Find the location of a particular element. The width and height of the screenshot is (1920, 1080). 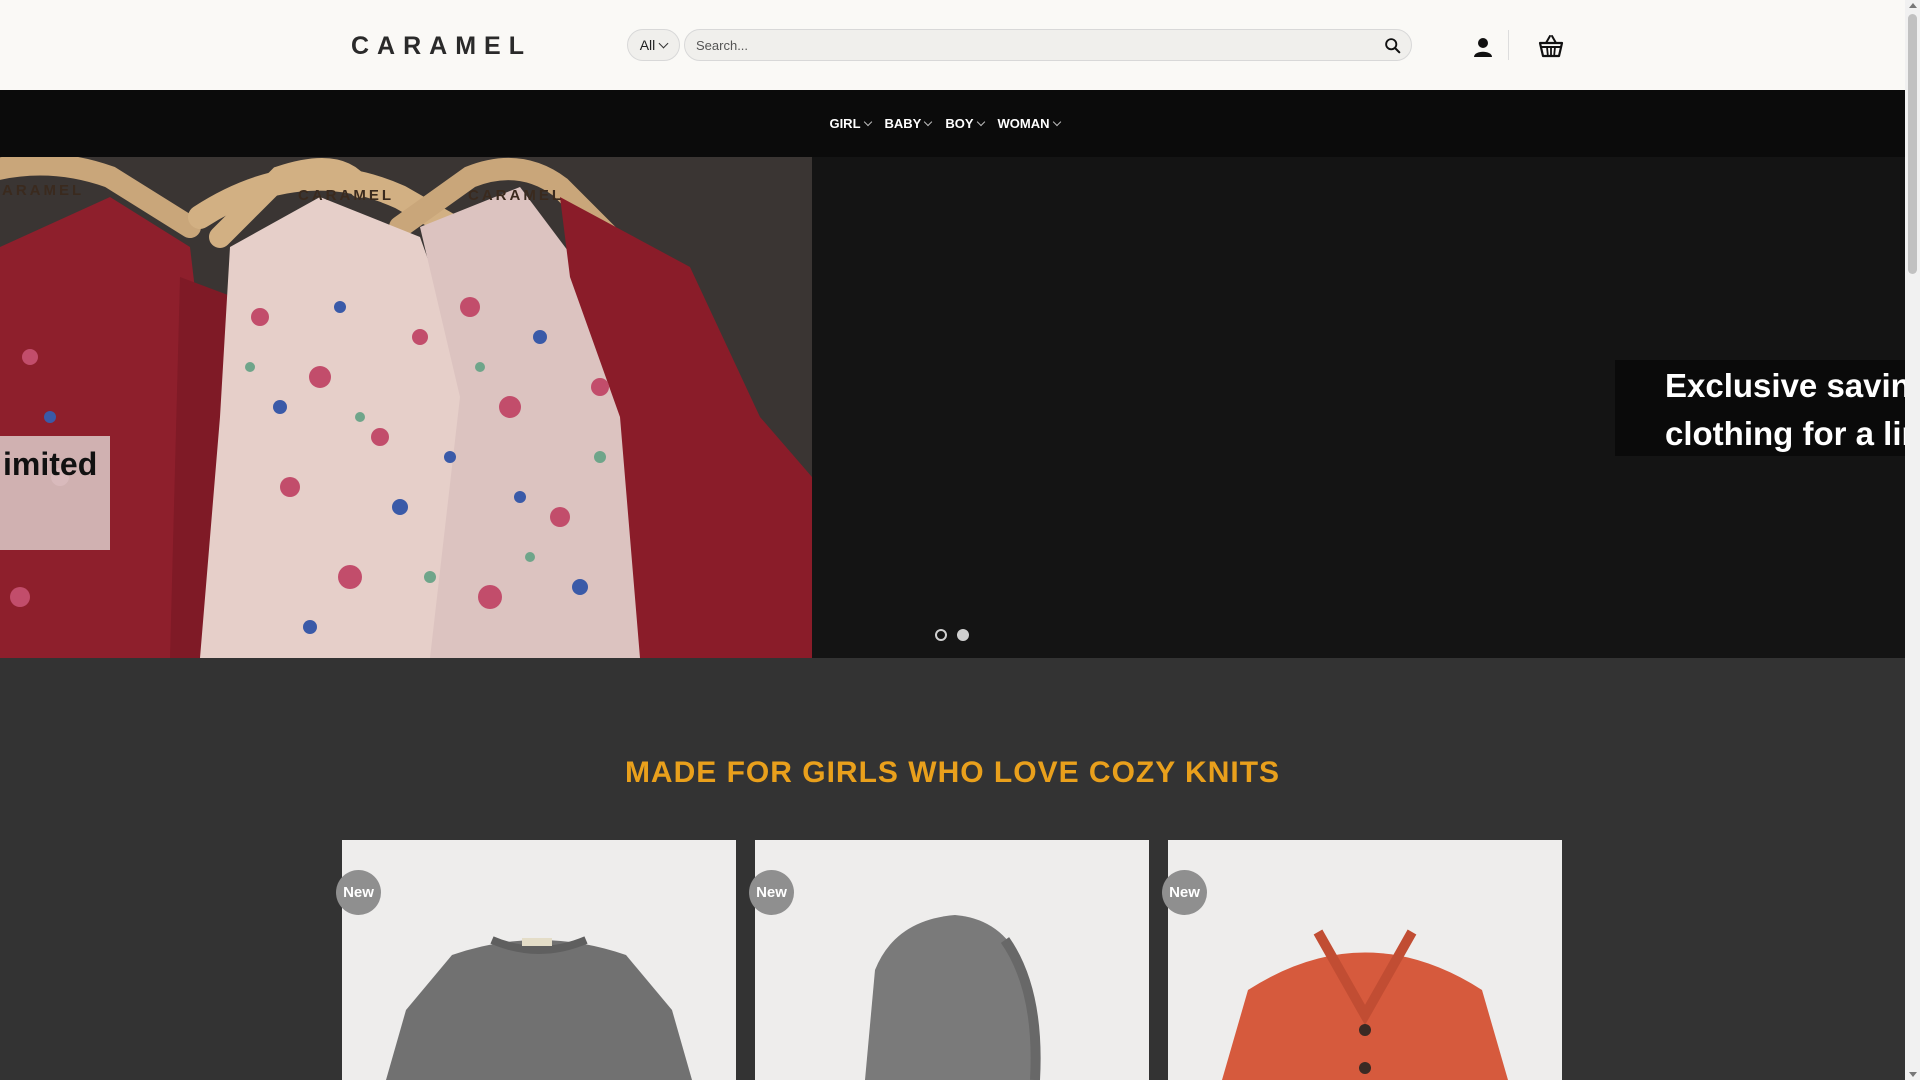

basket-icon is located at coordinates (1551, 46).